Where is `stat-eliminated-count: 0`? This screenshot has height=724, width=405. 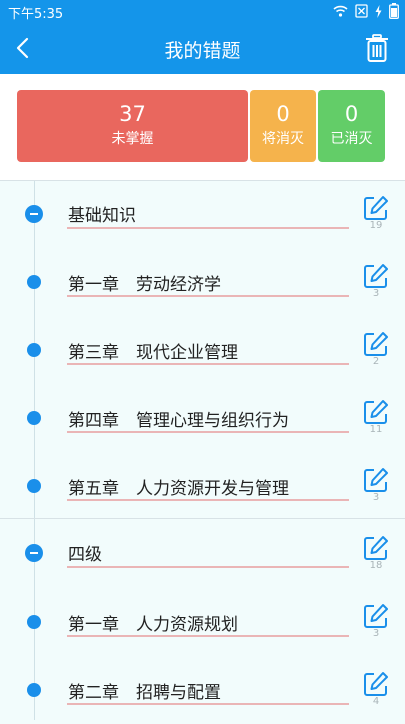 stat-eliminated-count: 0 is located at coordinates (351, 114).